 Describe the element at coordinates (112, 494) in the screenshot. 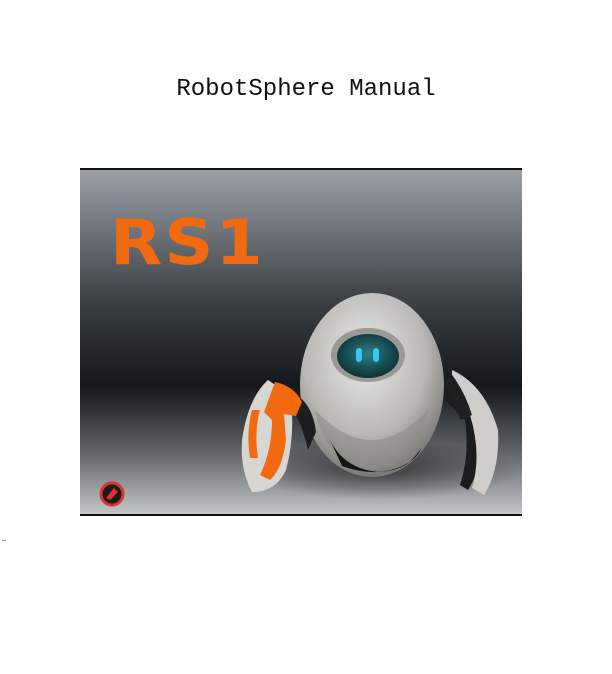

I see `robot-badge-icon` at that location.